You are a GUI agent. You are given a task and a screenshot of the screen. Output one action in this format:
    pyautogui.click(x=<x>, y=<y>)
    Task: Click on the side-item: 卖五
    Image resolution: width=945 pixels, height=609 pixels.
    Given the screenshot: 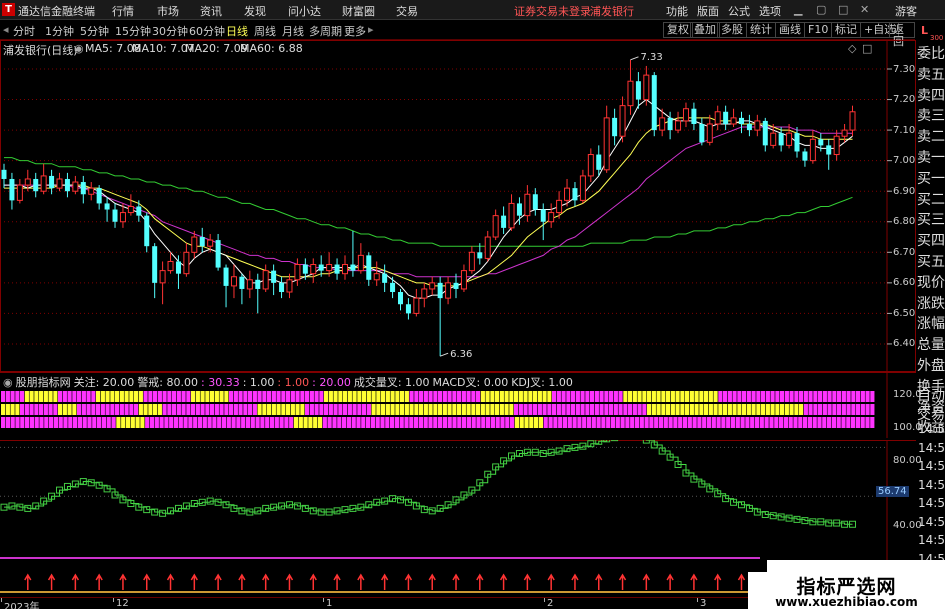 What is the action you would take?
    pyautogui.click(x=931, y=75)
    